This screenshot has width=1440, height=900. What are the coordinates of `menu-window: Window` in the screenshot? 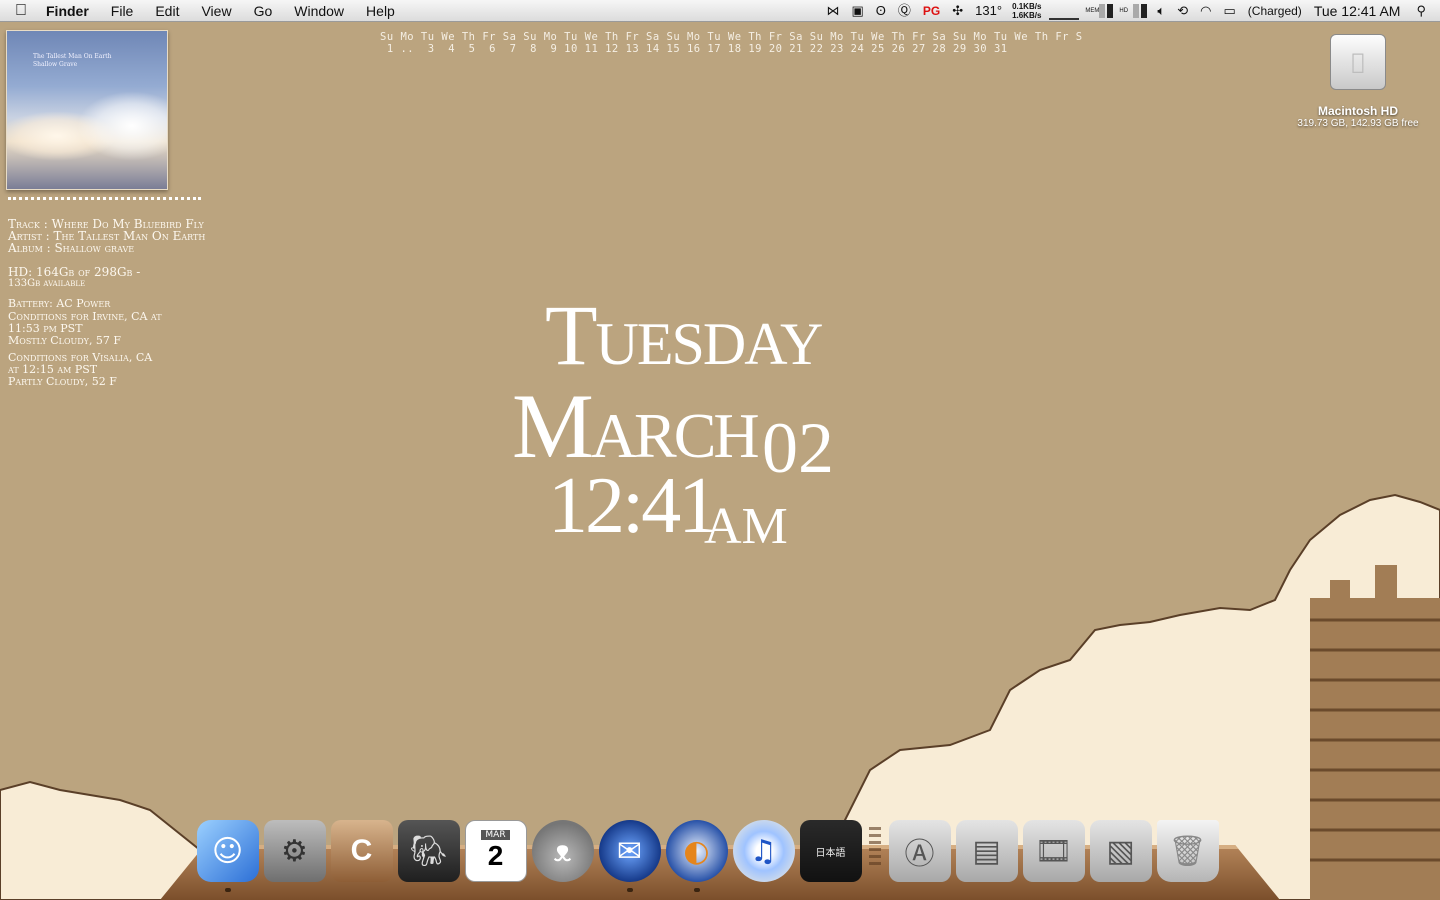 It's located at (319, 11).